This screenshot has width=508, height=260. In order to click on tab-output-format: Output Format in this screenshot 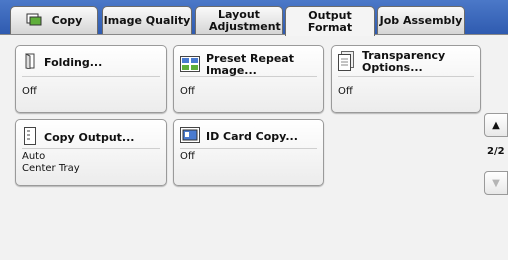, I will do `click(330, 21)`.